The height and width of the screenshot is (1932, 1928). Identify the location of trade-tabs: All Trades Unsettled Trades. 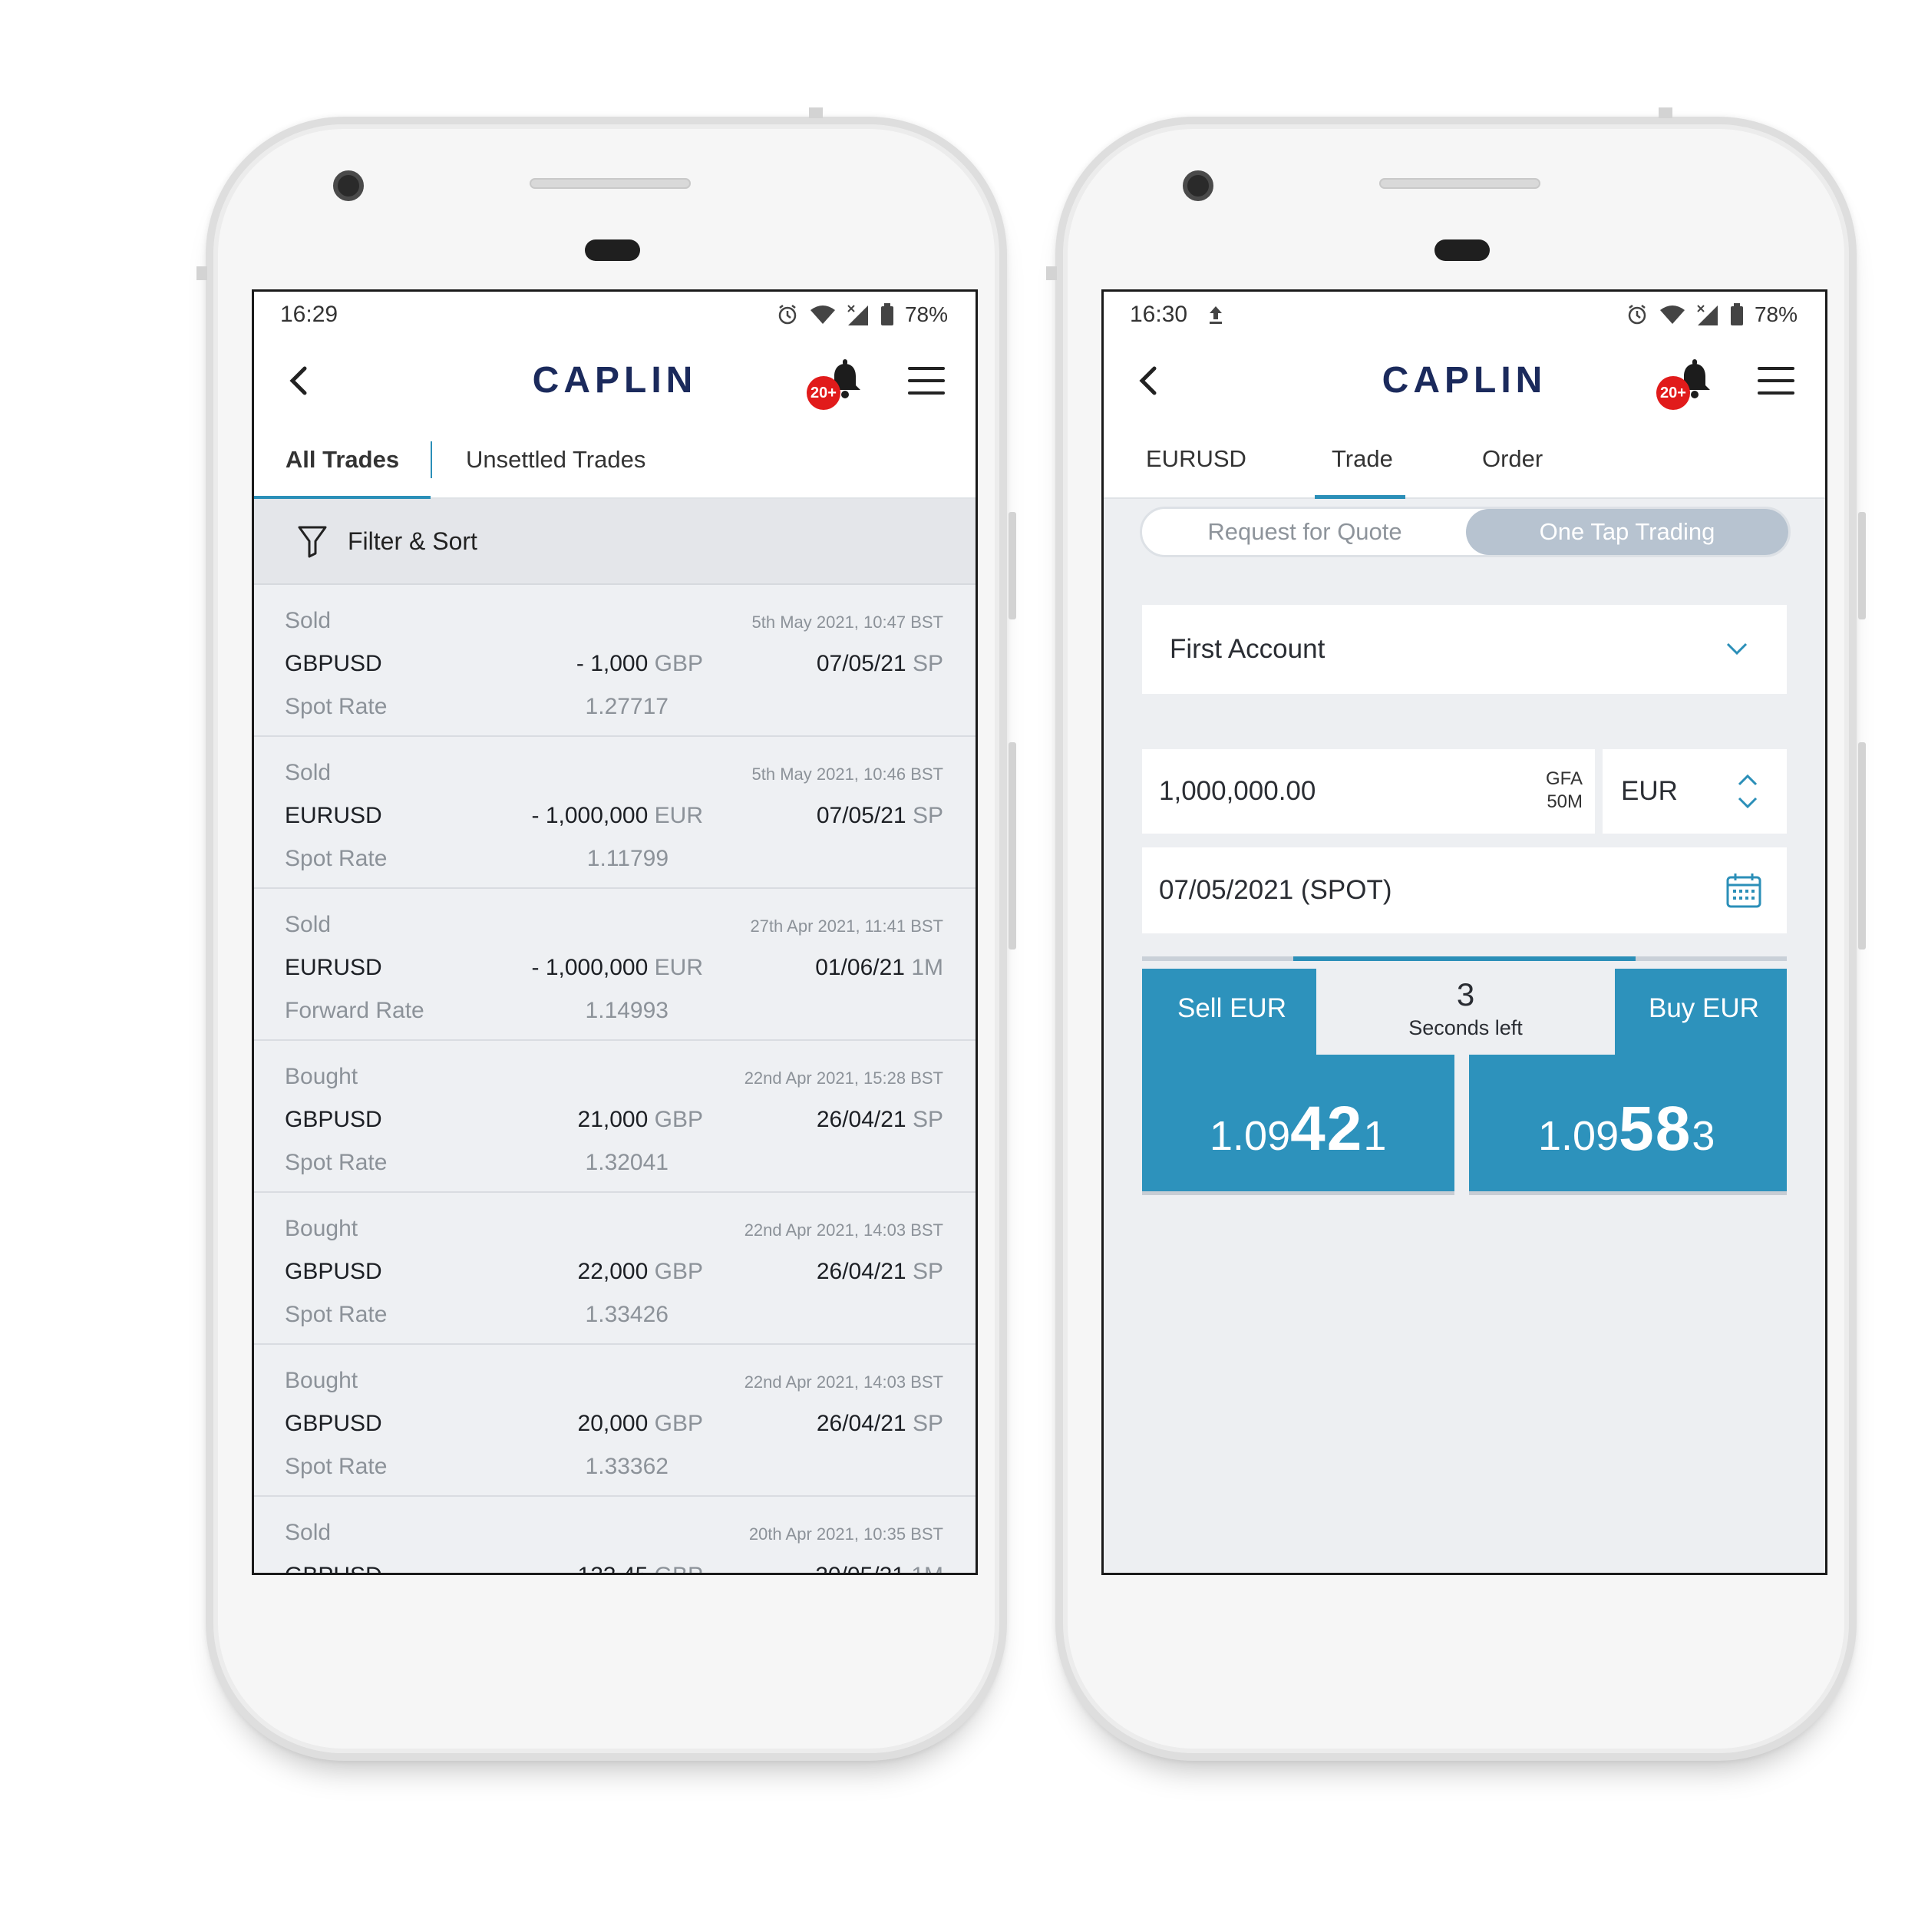
(615, 460).